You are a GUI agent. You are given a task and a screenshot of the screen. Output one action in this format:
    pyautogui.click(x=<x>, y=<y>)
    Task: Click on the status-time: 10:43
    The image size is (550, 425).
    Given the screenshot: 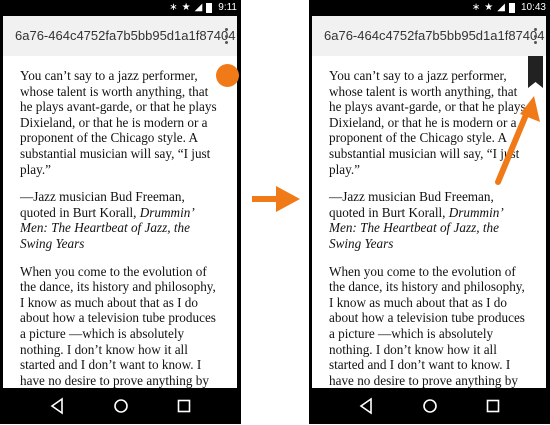 What is the action you would take?
    pyautogui.click(x=533, y=7)
    